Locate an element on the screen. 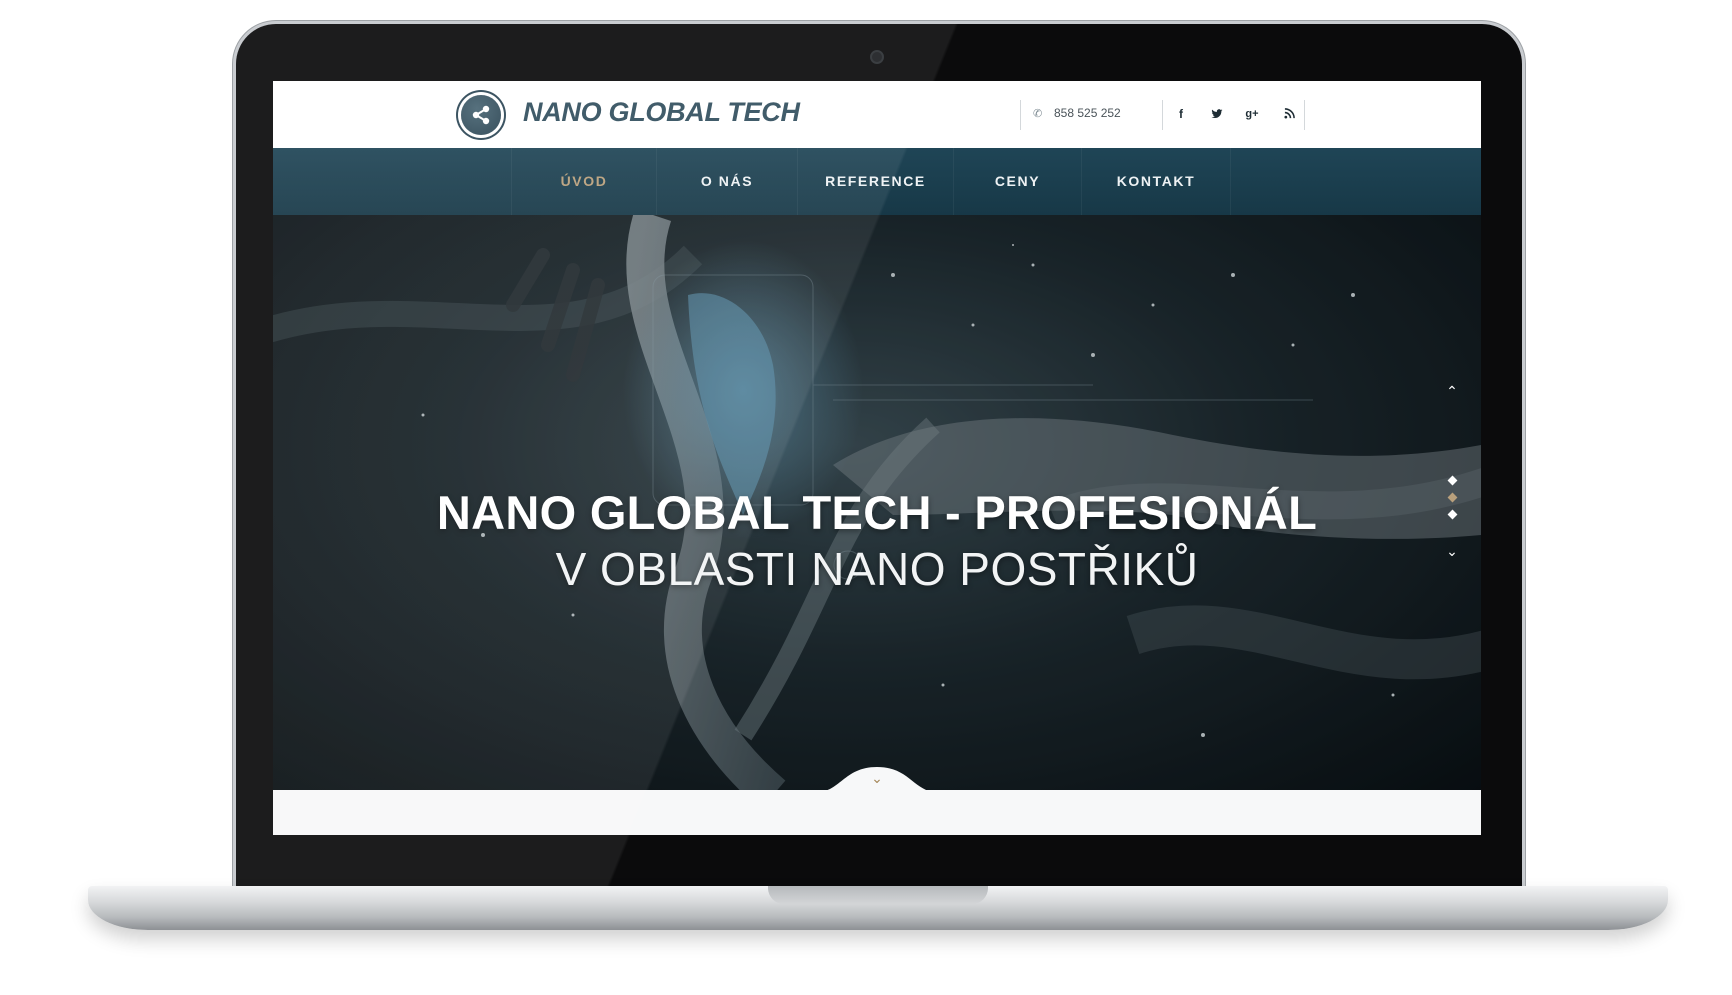  slider-down-chevron-icon: ⌄ is located at coordinates (1452, 551).